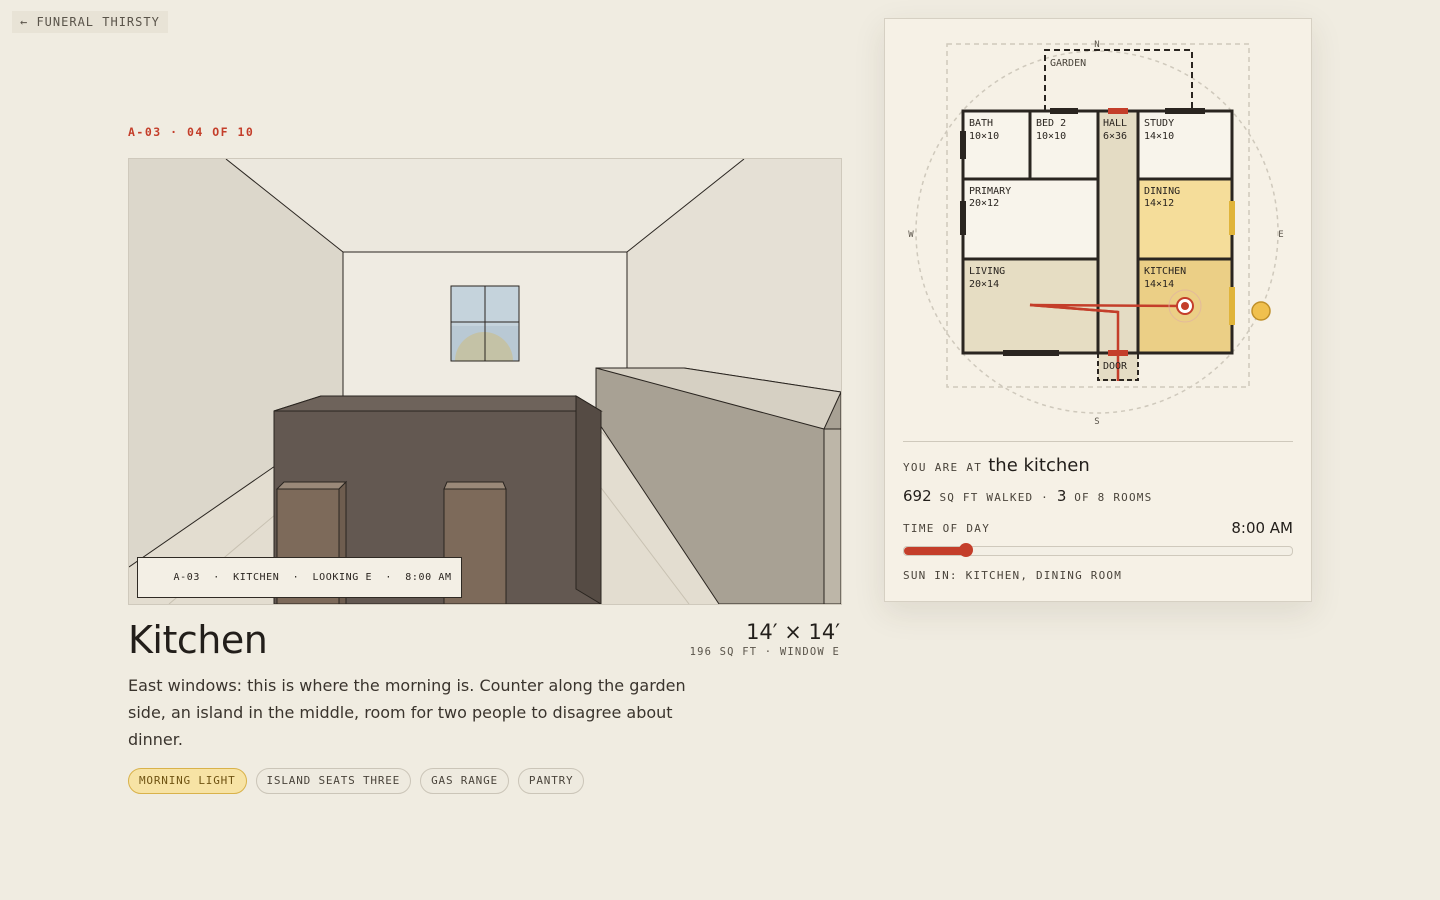 This screenshot has height=900, width=1440. What do you see at coordinates (984, 284) in the screenshot?
I see `label-living-size: 20×14` at bounding box center [984, 284].